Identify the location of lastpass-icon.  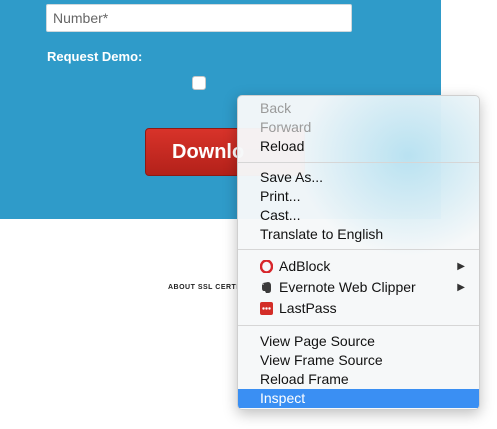
(266, 308).